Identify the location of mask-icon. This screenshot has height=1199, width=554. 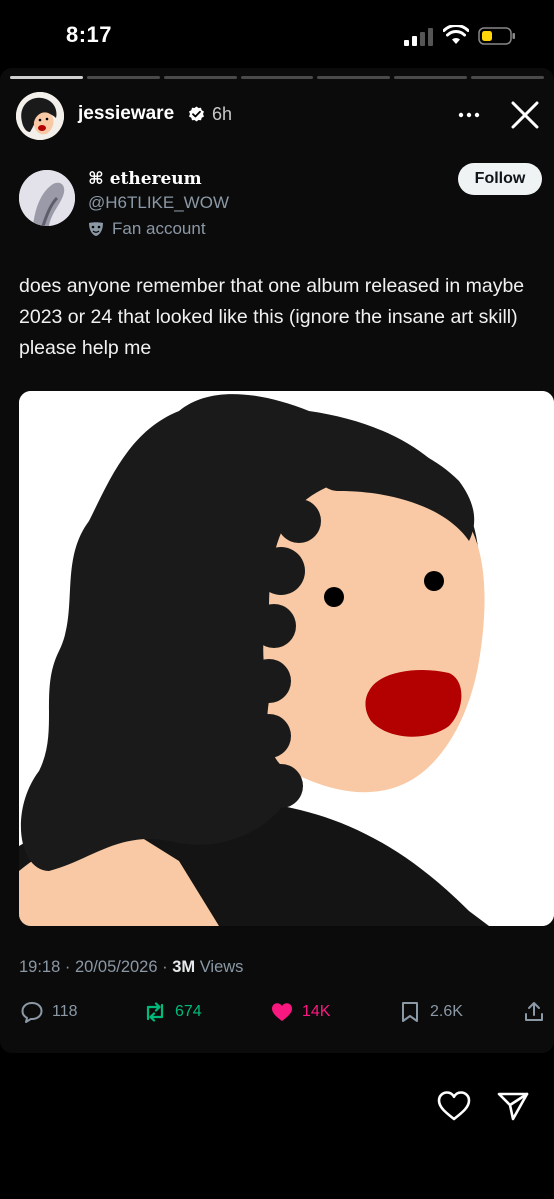
(96, 229).